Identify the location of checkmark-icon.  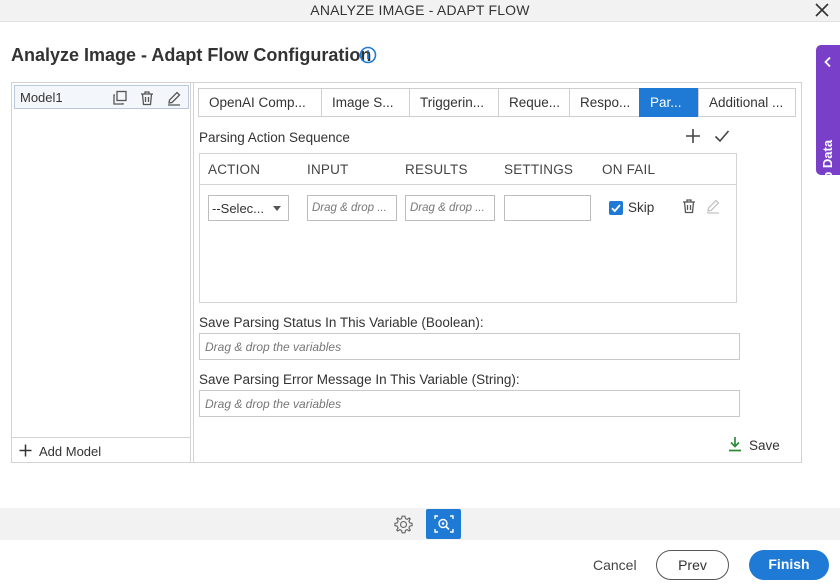
(616, 208).